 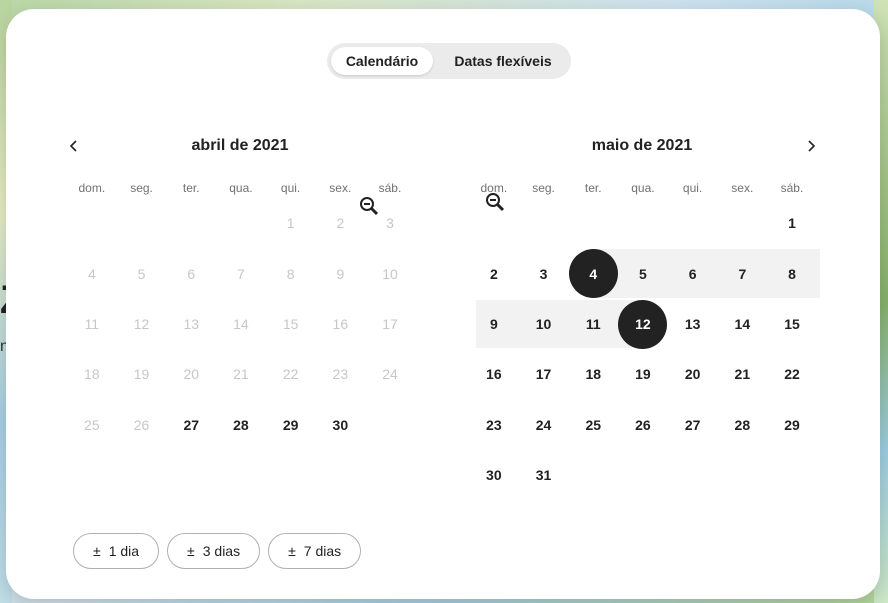 I want to click on weekday-label: dom., so click(x=92, y=188).